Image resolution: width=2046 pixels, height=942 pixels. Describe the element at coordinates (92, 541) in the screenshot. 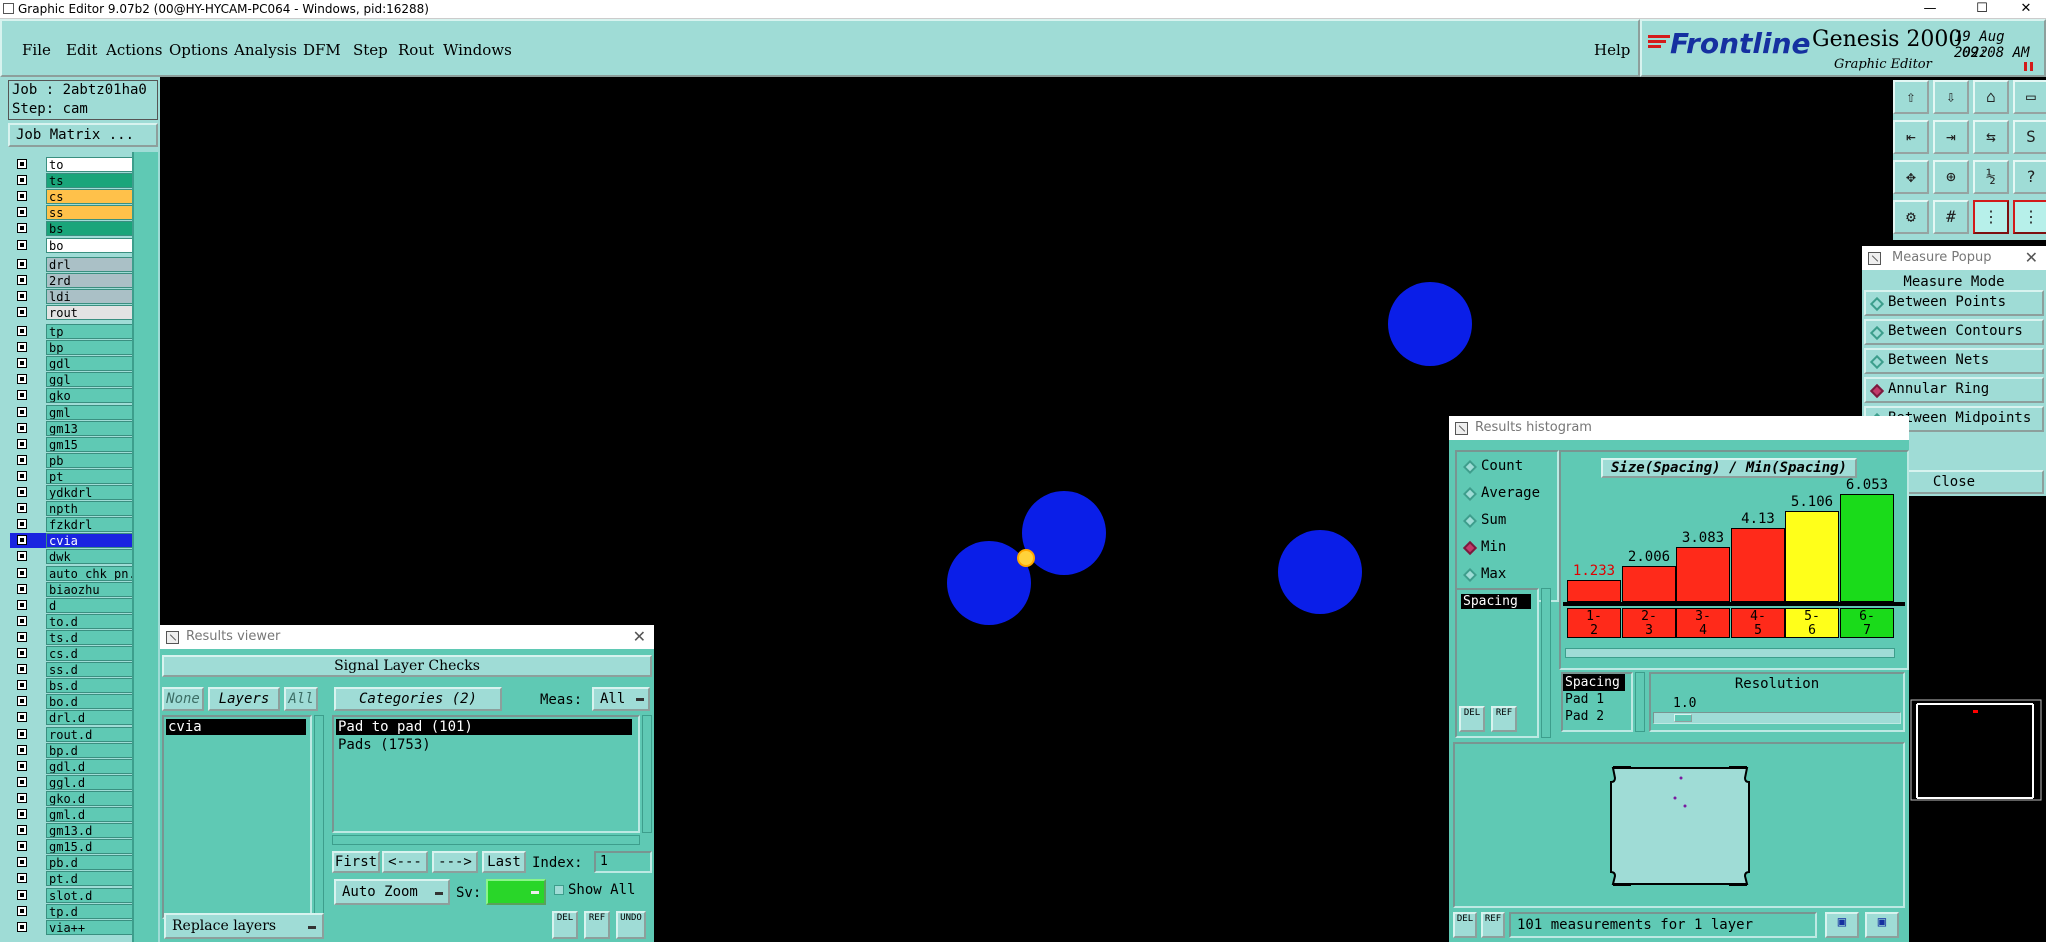

I see `layer-name: cvia` at that location.